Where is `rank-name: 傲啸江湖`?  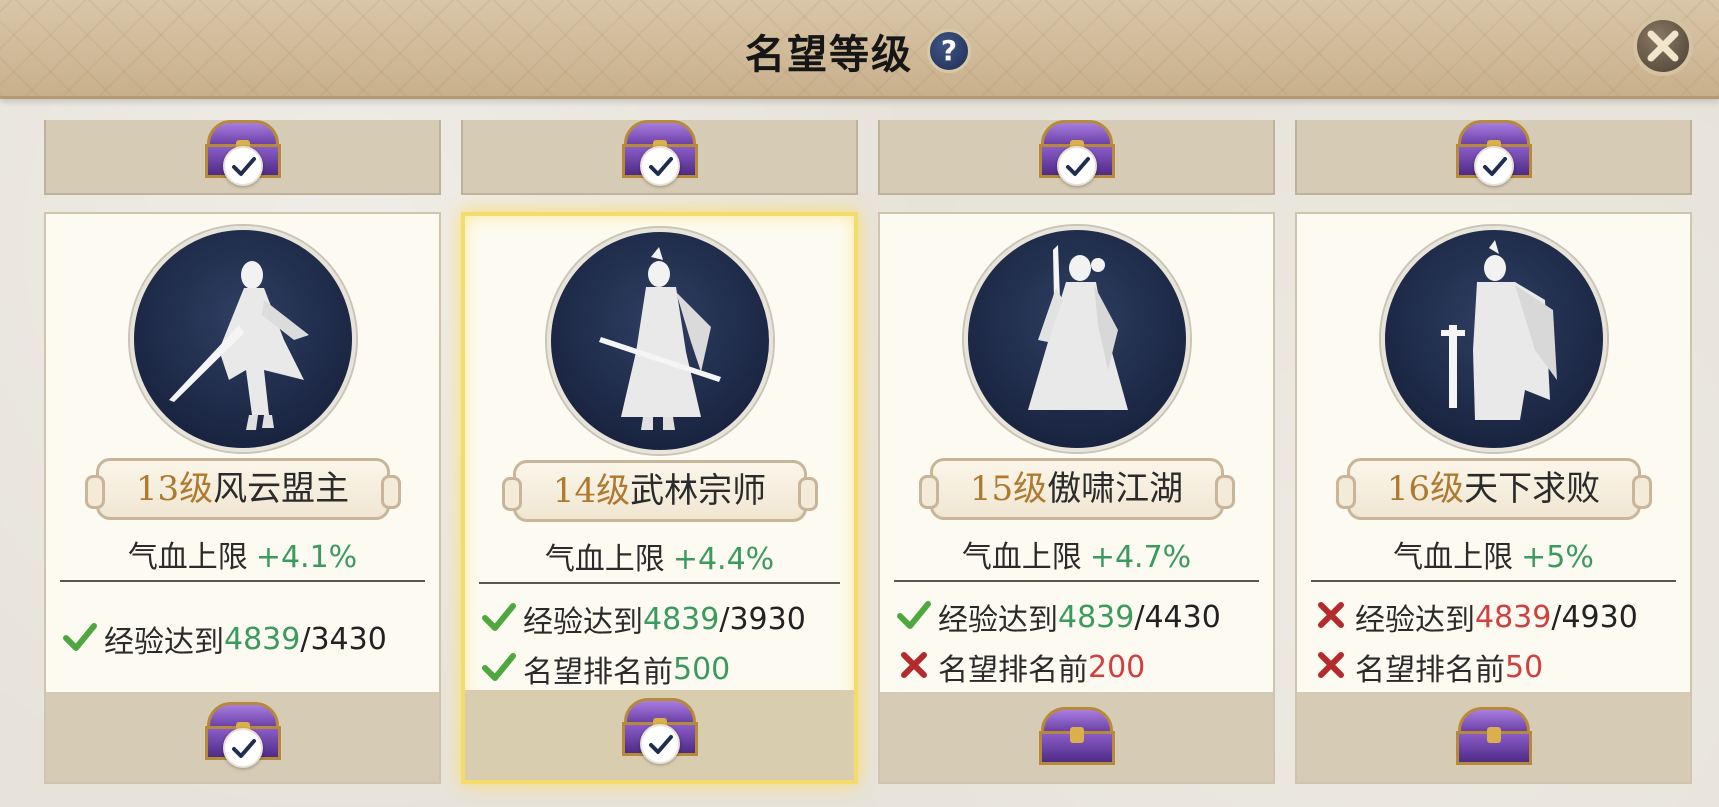
rank-name: 傲啸江湖 is located at coordinates (1115, 489).